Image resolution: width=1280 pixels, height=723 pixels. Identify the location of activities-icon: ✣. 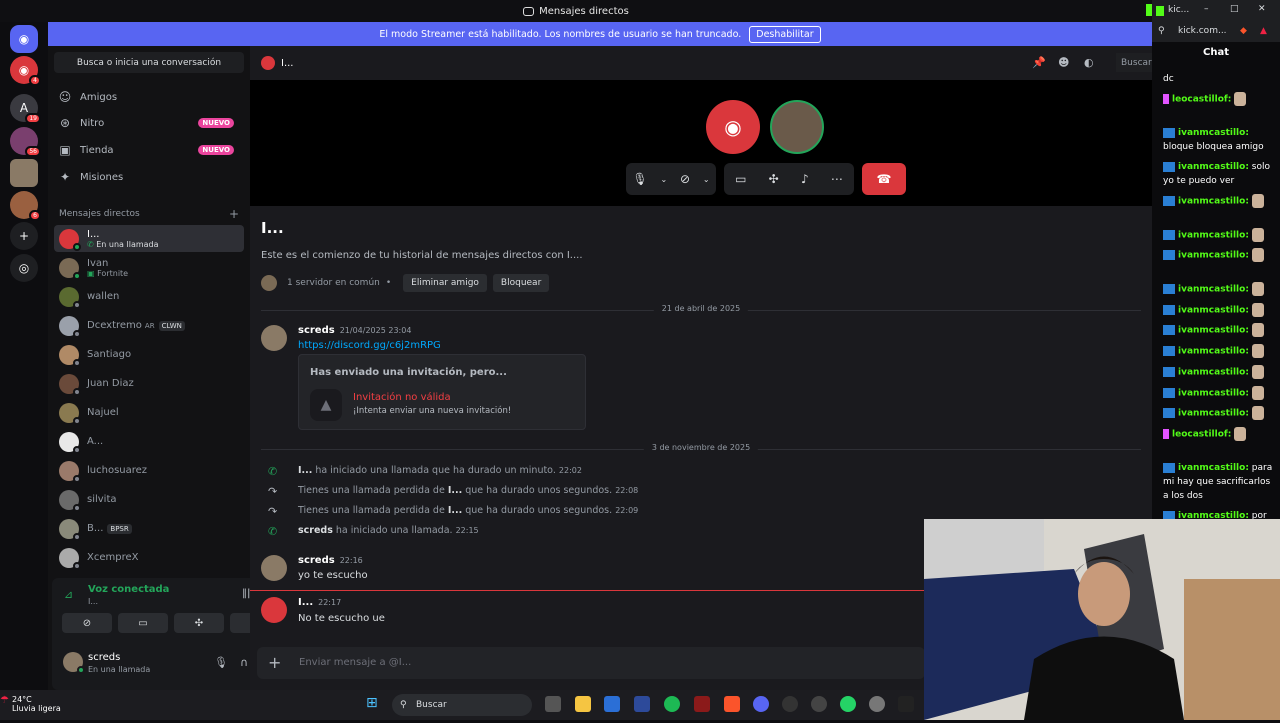
(774, 179).